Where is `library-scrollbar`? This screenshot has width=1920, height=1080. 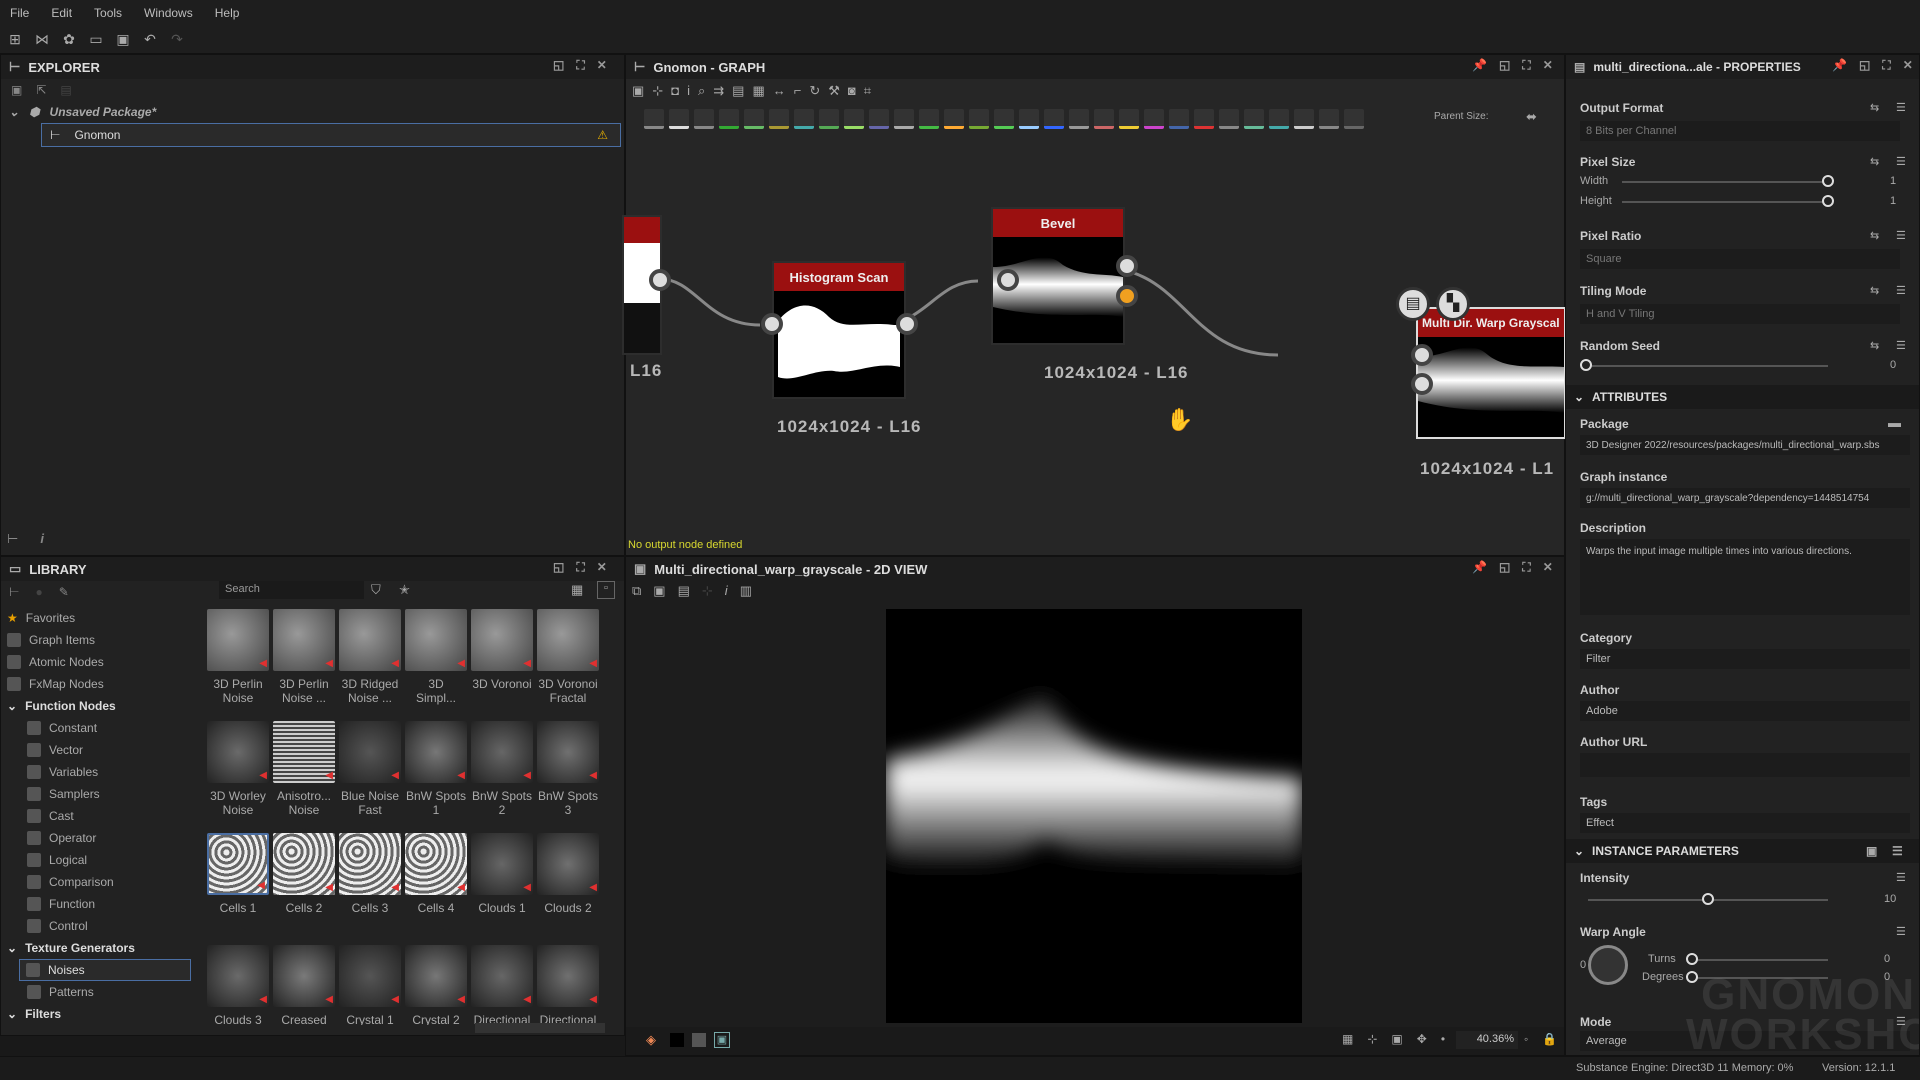 library-scrollbar is located at coordinates (540, 1028).